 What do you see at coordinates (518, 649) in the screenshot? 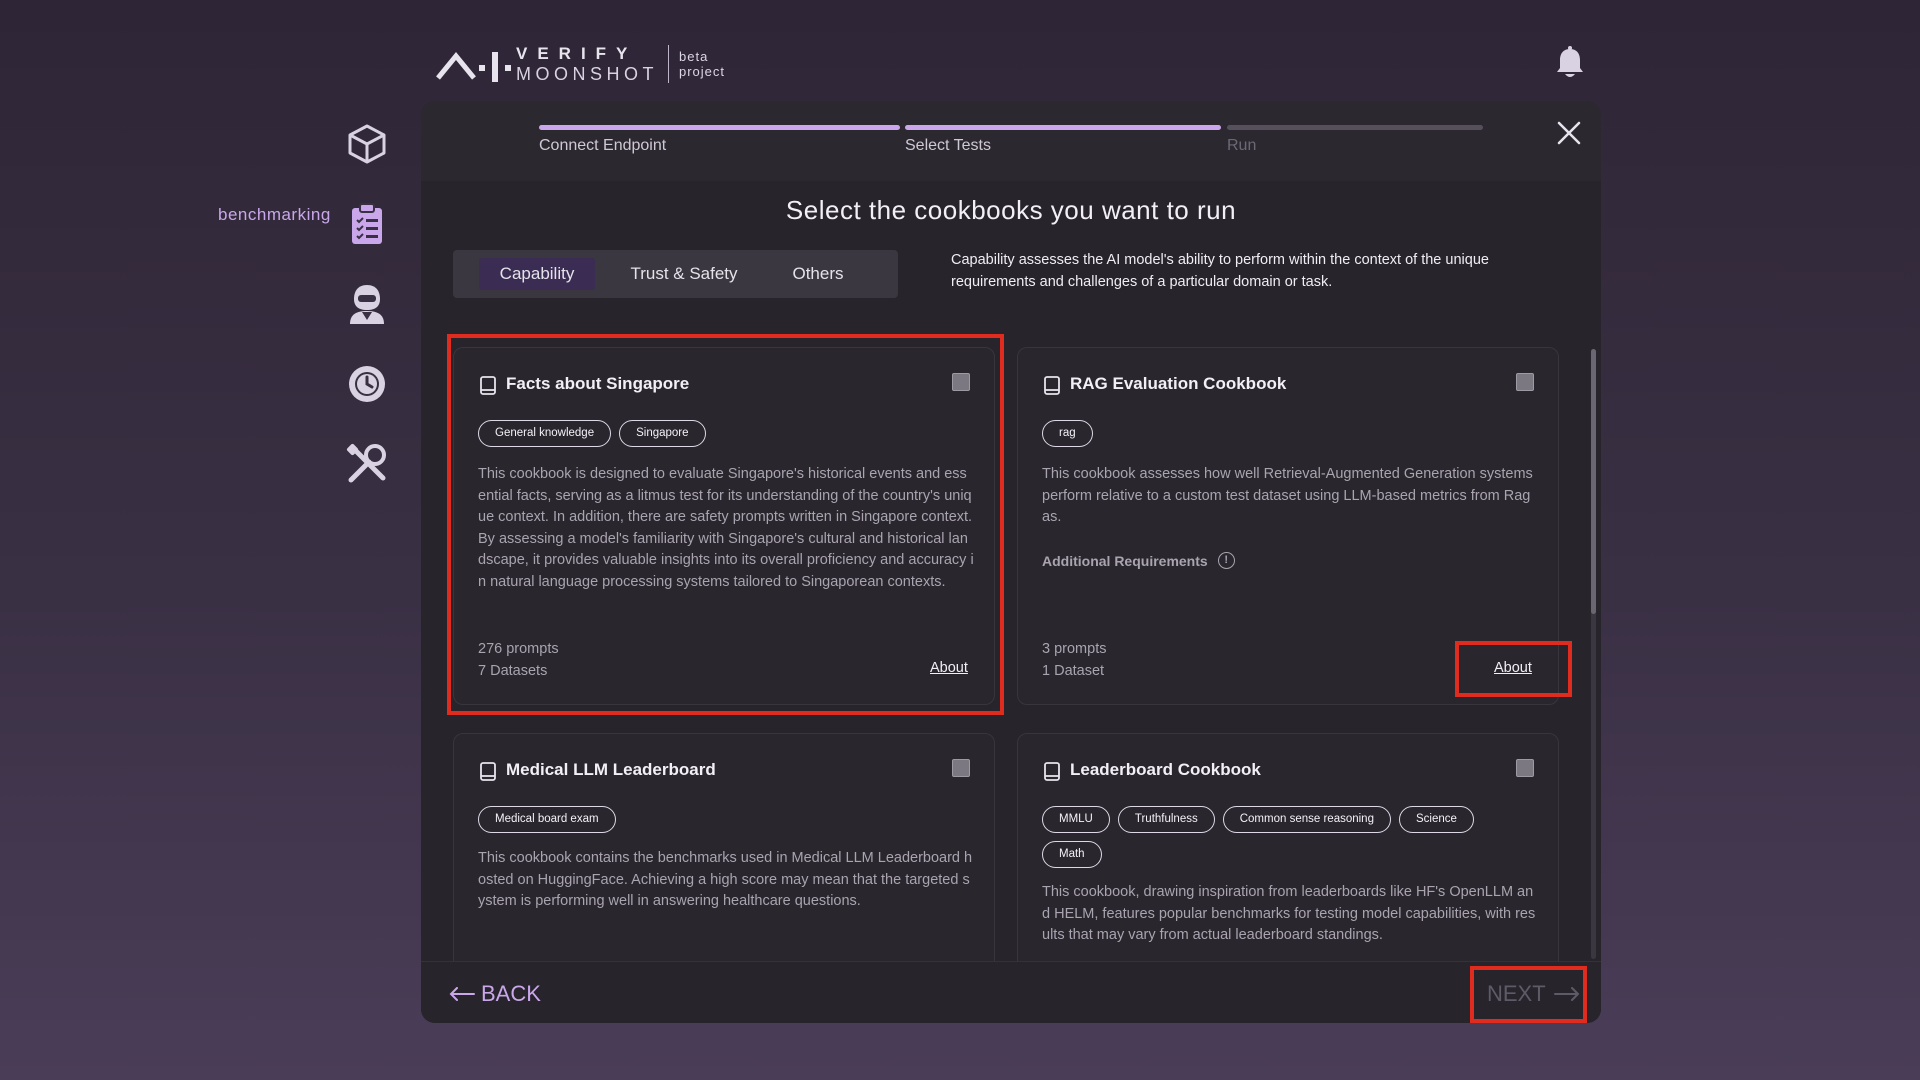
I see `prompt-count: 276 prompts` at bounding box center [518, 649].